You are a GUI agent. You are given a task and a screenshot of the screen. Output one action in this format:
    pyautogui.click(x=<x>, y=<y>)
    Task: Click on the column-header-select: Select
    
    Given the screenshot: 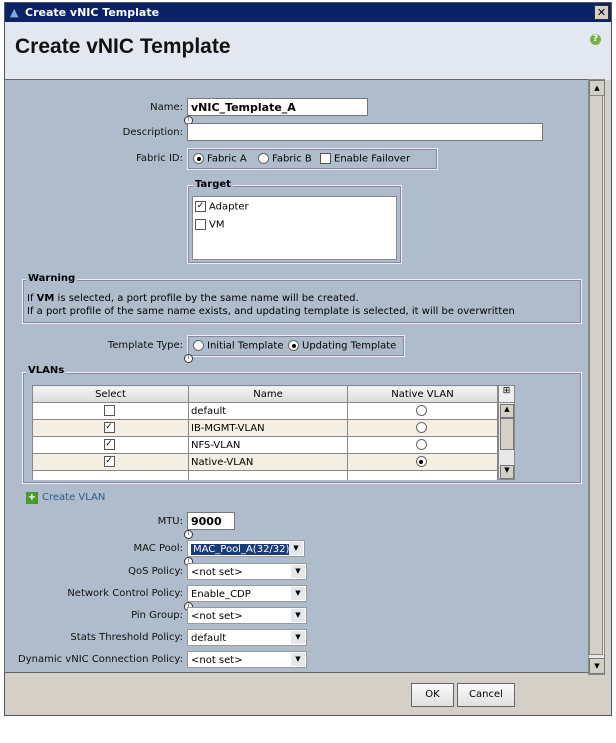 What is the action you would take?
    pyautogui.click(x=110, y=394)
    